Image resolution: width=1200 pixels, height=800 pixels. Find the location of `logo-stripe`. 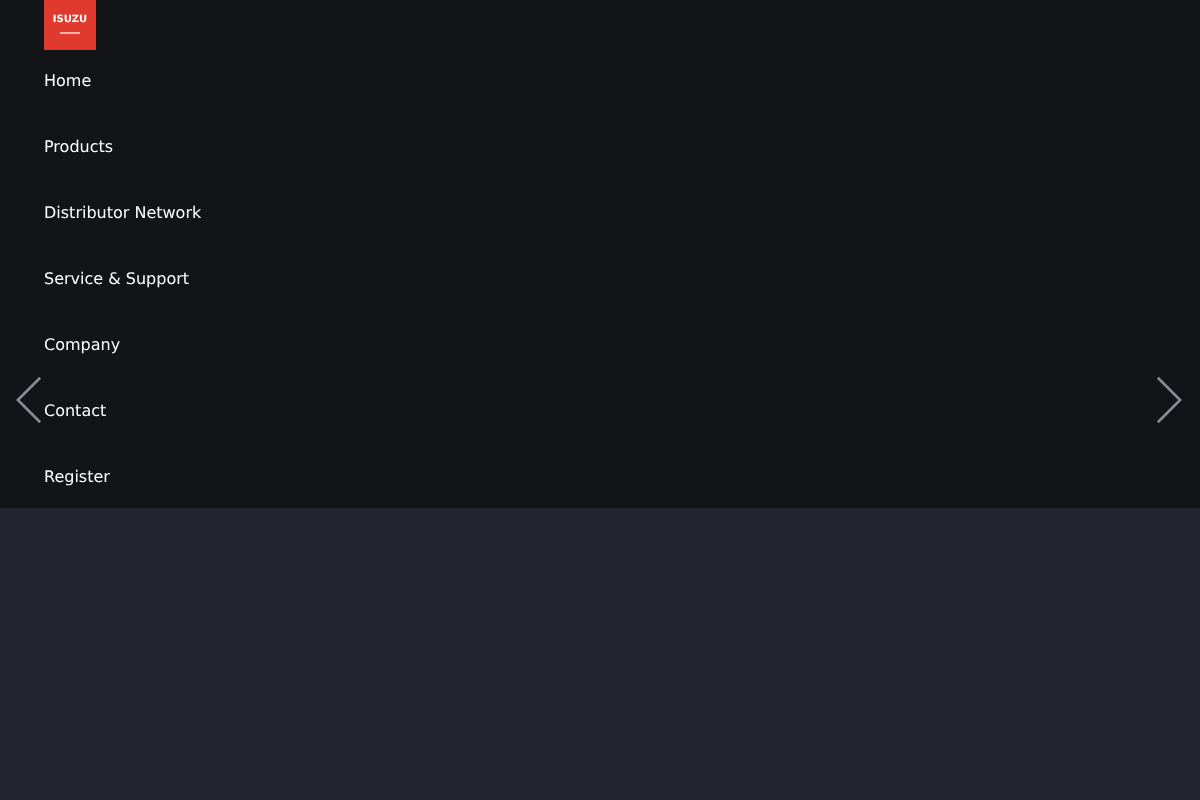

logo-stripe is located at coordinates (70, 33).